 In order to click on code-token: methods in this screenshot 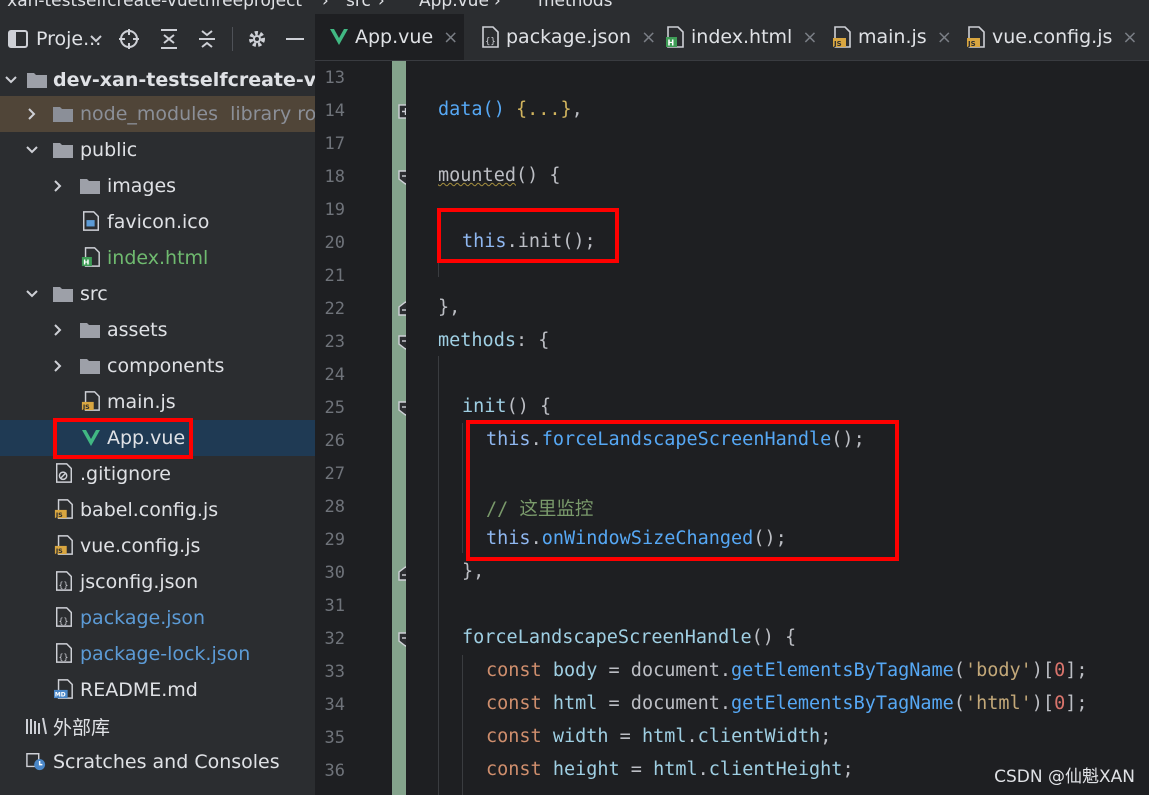, I will do `click(477, 340)`.